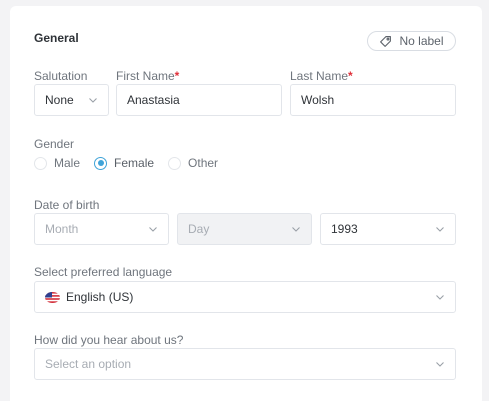  I want to click on language-label: Select preferred language, so click(103, 272).